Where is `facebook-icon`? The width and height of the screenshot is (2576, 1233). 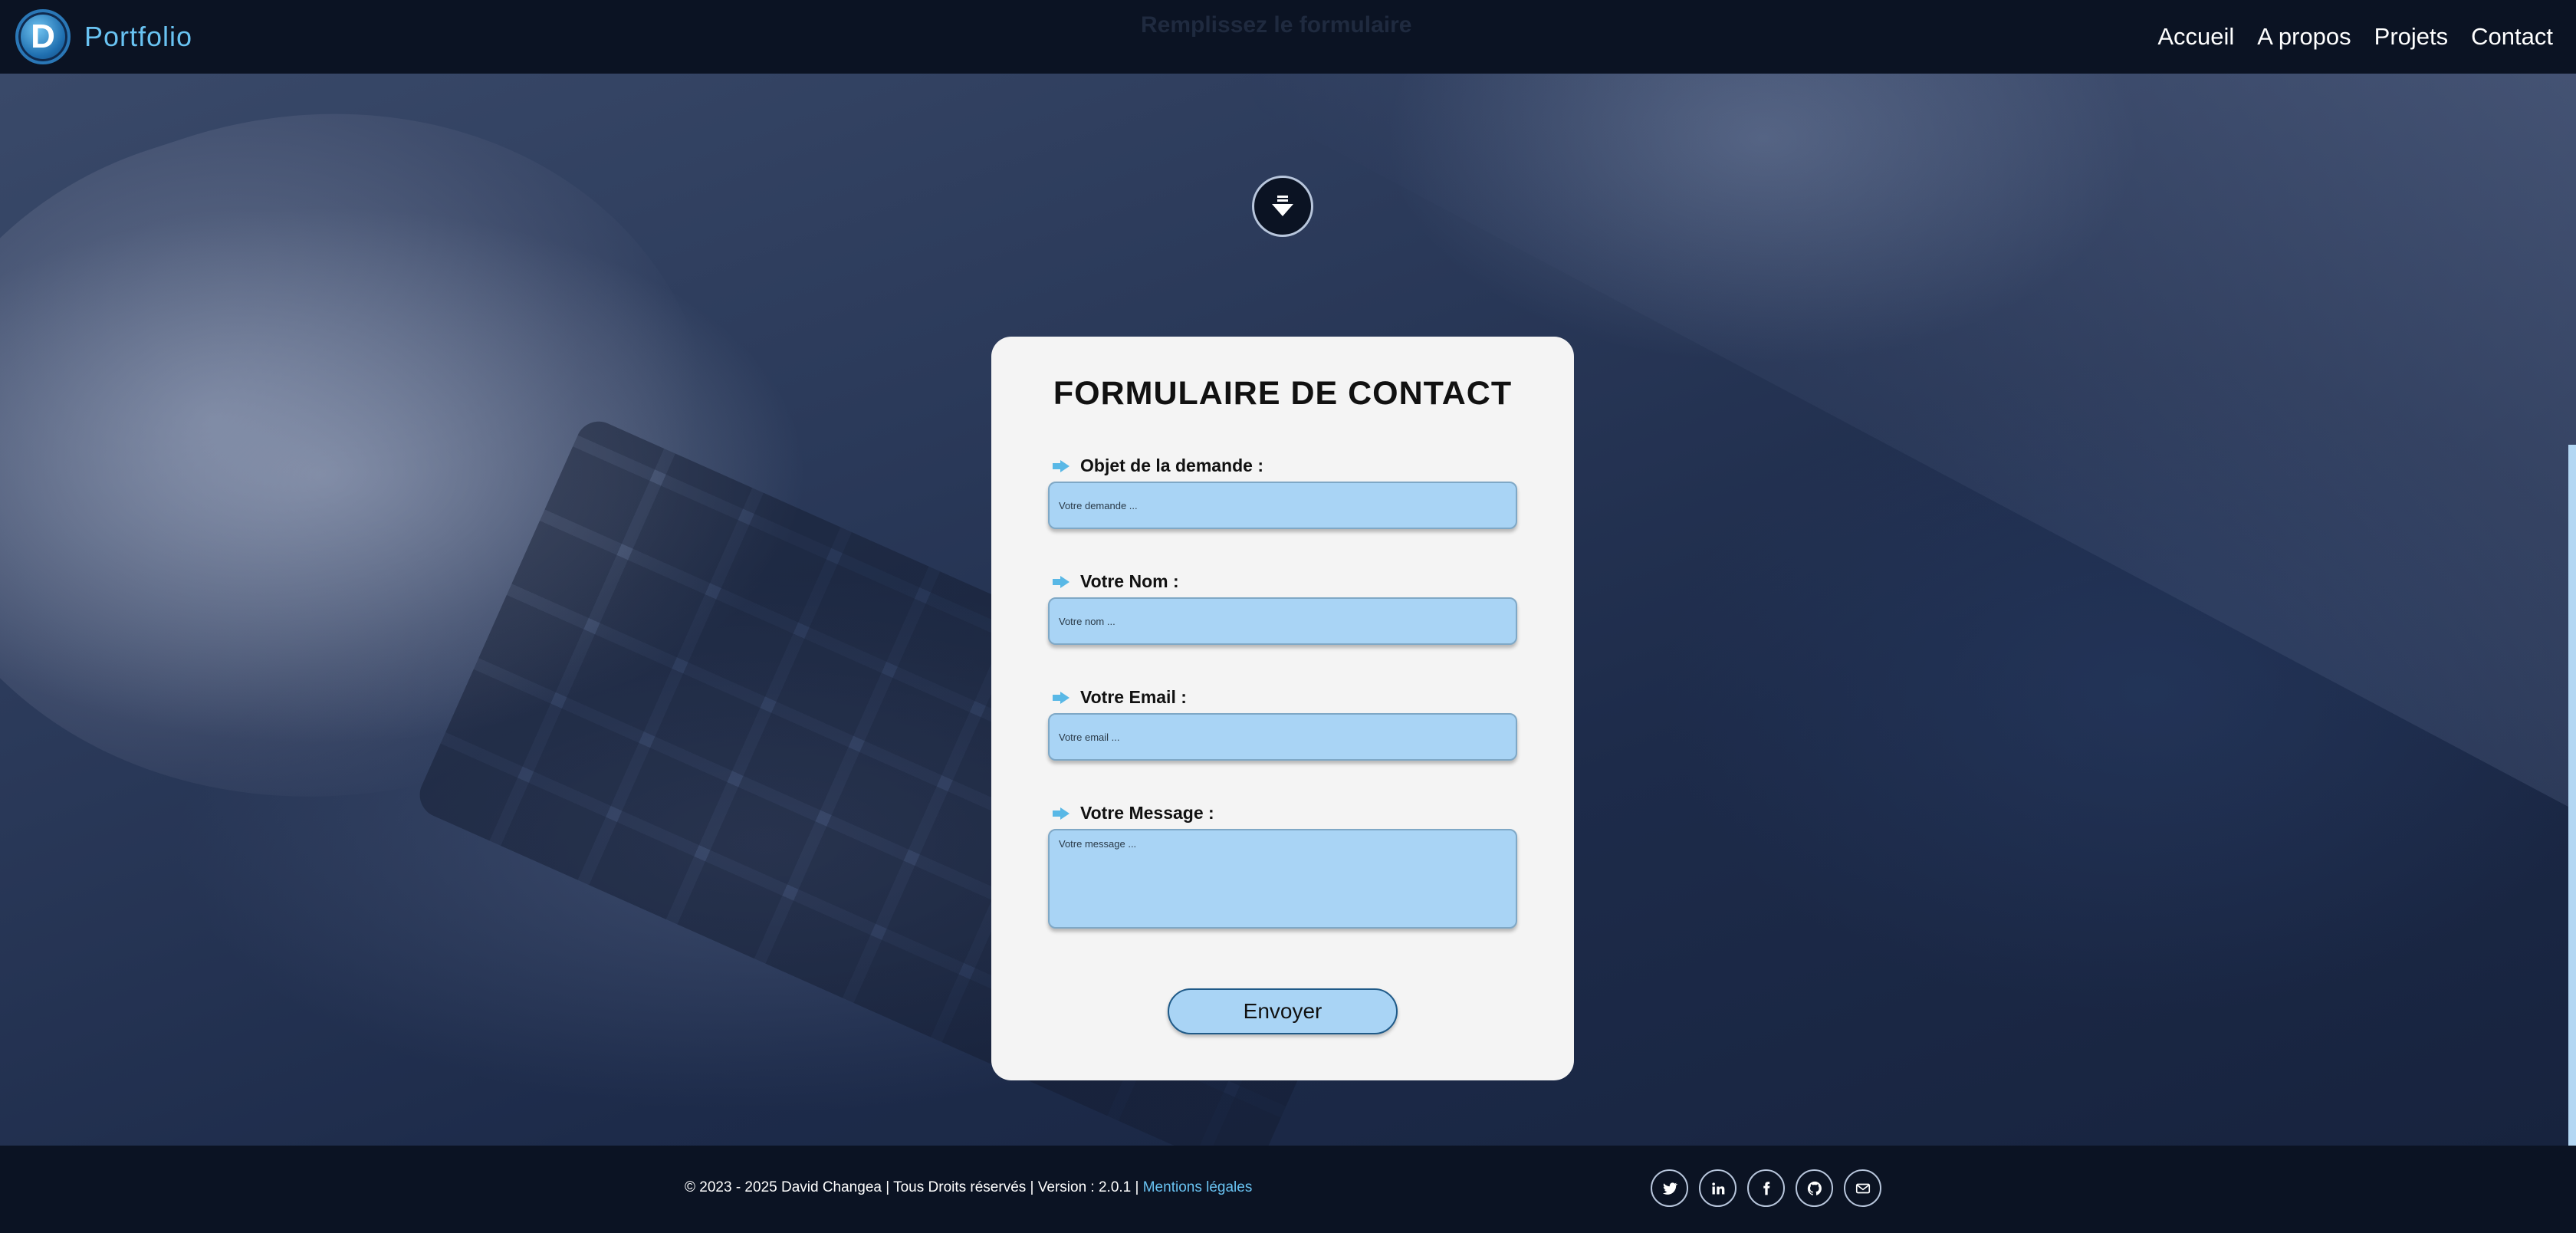
facebook-icon is located at coordinates (1766, 1188).